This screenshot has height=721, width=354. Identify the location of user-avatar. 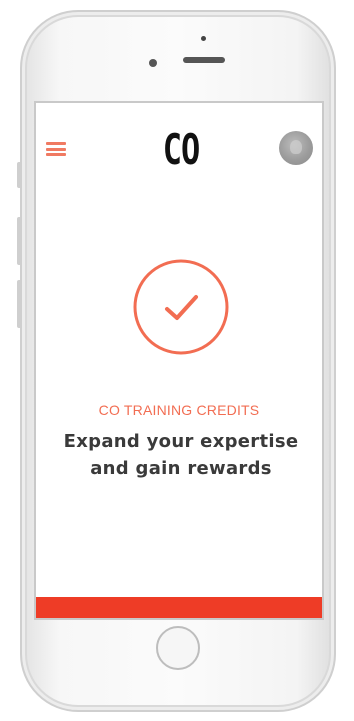
(296, 148).